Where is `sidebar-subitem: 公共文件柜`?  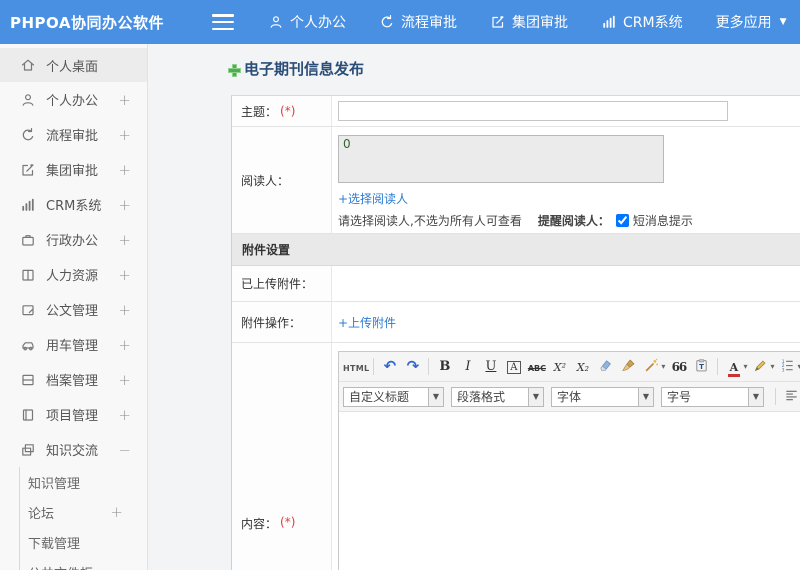 sidebar-subitem: 公共文件柜 is located at coordinates (83, 563).